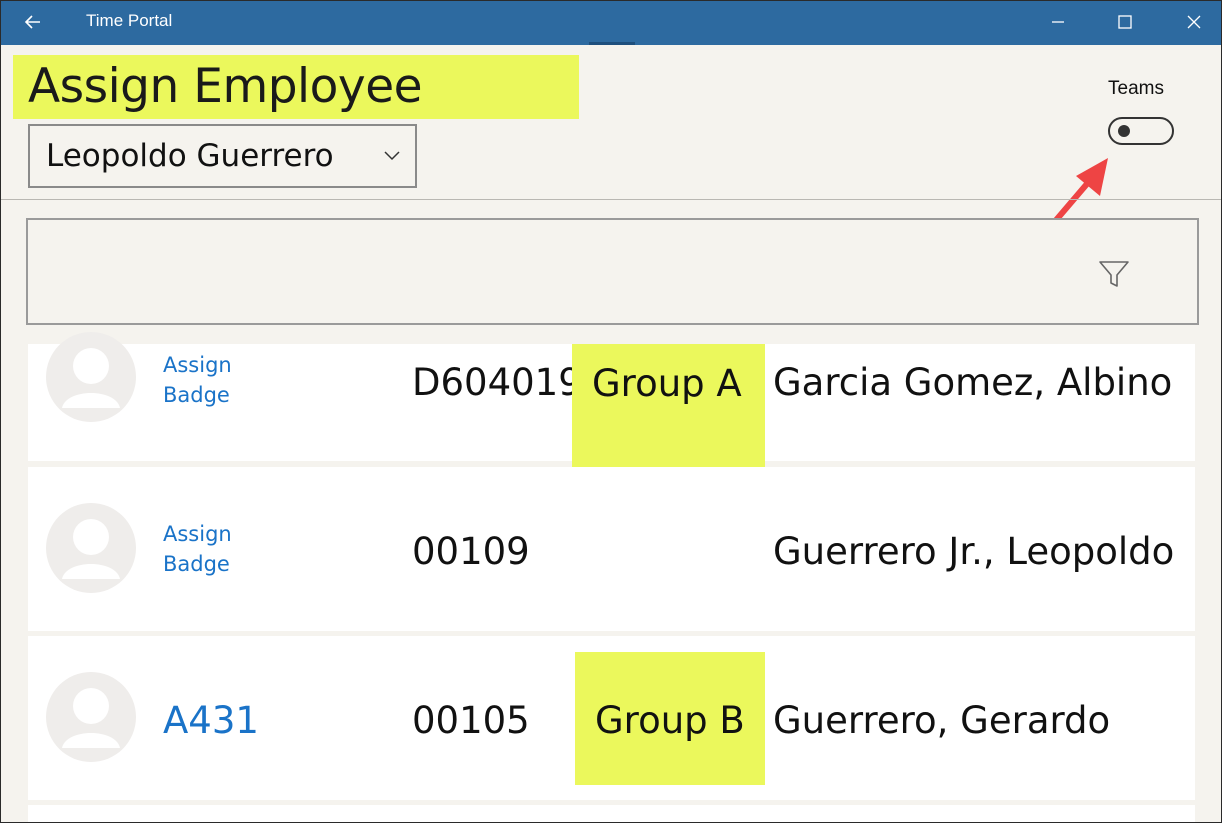 Image resolution: width=1222 pixels, height=823 pixels. Describe the element at coordinates (670, 718) in the screenshot. I see `group-label: Group B` at that location.